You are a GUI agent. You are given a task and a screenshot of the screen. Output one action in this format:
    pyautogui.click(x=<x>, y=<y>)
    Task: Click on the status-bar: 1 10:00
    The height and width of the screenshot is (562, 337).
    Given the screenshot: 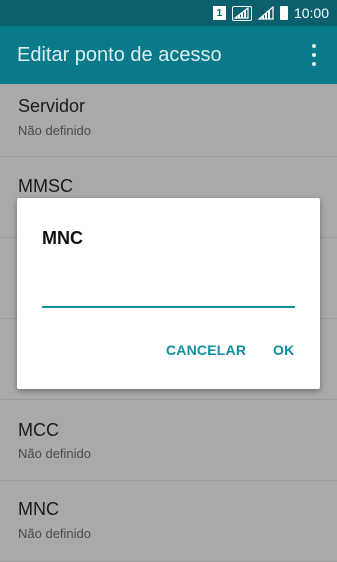 What is the action you would take?
    pyautogui.click(x=168, y=13)
    